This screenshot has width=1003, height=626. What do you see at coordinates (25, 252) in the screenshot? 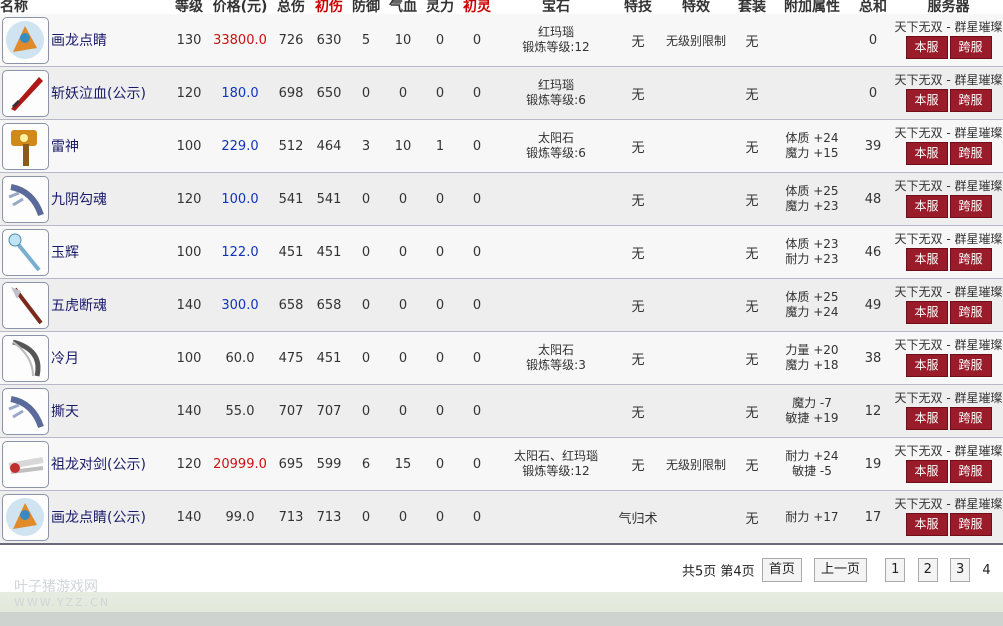
I see `staff-icon` at bounding box center [25, 252].